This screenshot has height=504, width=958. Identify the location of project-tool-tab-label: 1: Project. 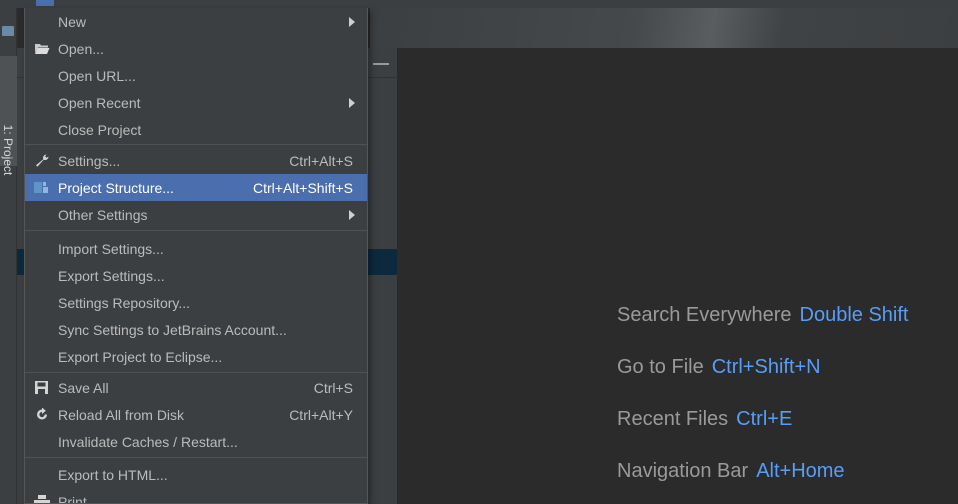
(8, 150).